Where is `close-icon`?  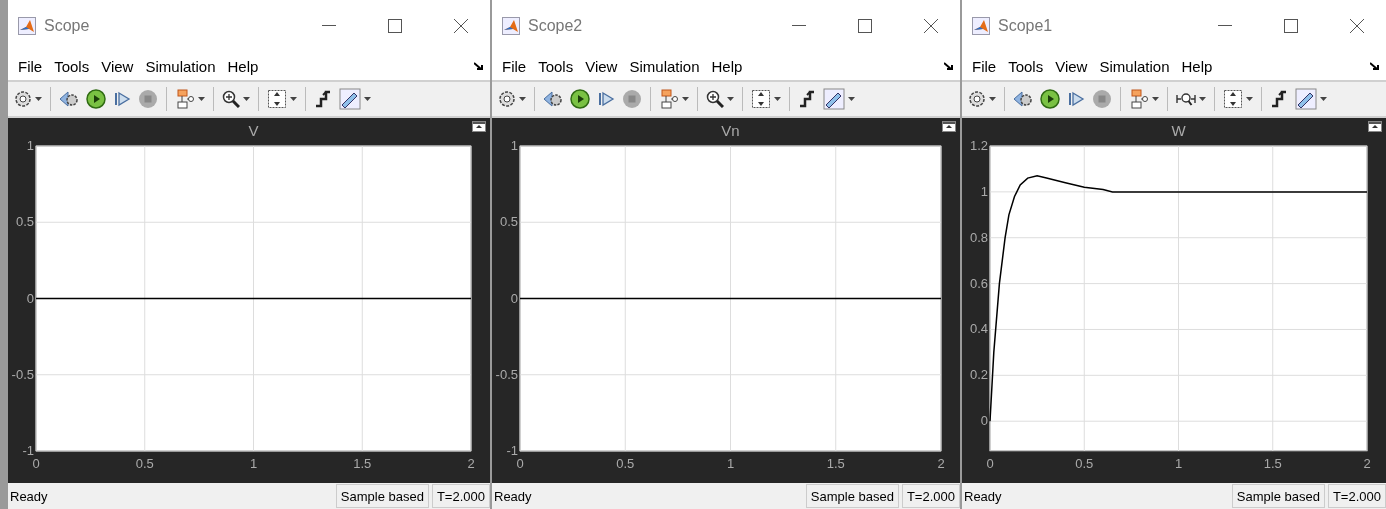
close-icon is located at coordinates (931, 26).